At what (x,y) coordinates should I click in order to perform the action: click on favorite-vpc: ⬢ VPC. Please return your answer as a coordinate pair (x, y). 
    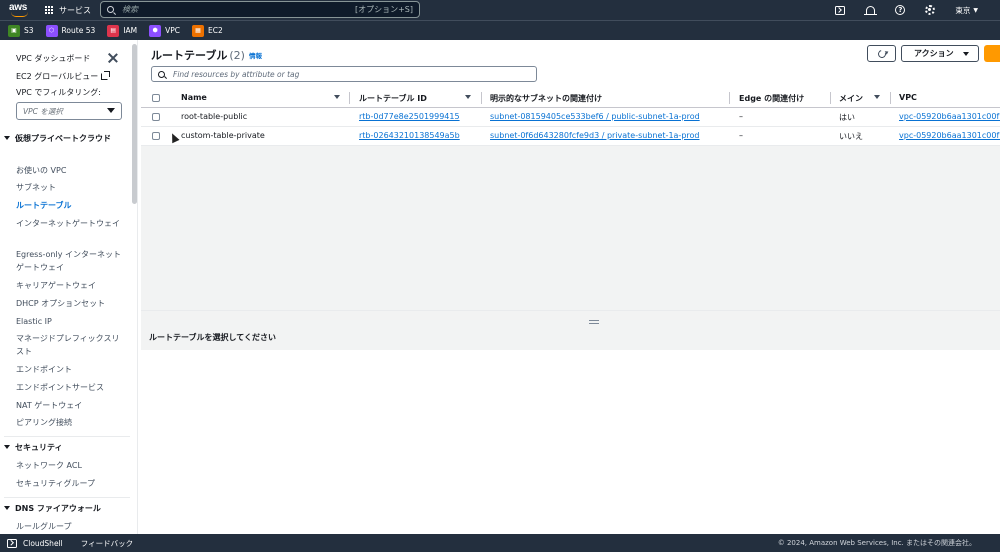
    Looking at the image, I should click on (164, 30).